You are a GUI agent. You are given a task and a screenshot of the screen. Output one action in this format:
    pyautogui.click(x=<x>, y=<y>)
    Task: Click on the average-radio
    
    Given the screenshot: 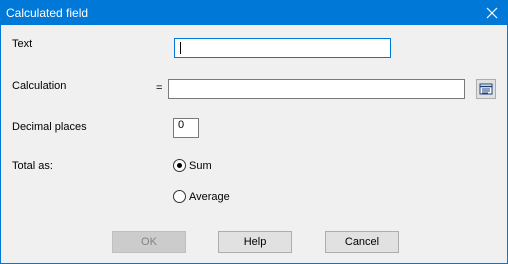 What is the action you would take?
    pyautogui.click(x=179, y=196)
    